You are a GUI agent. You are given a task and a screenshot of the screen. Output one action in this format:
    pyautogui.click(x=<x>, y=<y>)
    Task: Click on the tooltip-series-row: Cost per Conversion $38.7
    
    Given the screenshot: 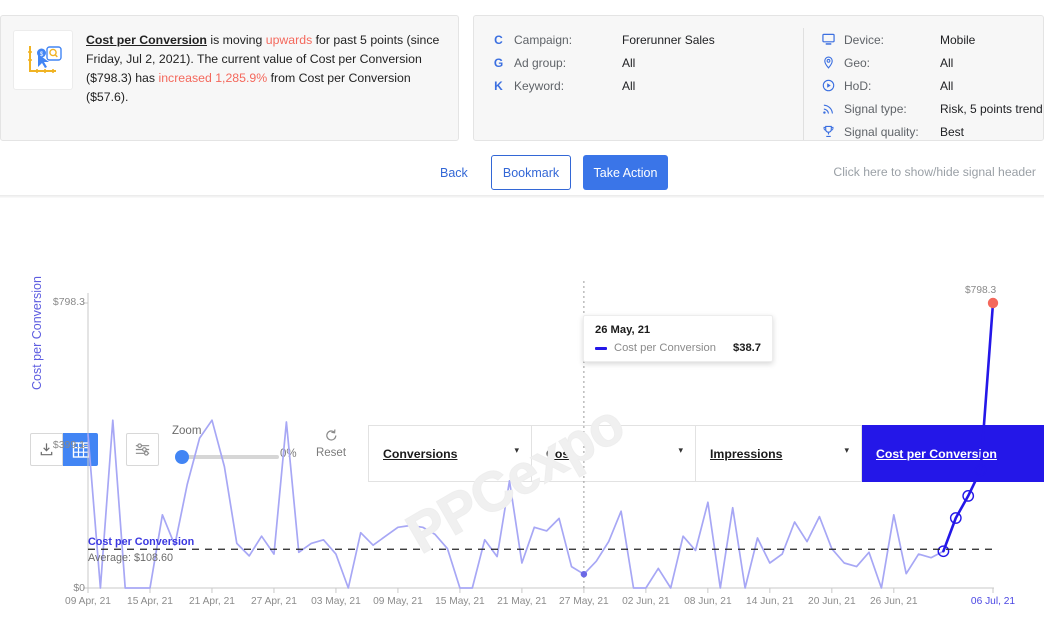 What is the action you would take?
    pyautogui.click(x=678, y=348)
    